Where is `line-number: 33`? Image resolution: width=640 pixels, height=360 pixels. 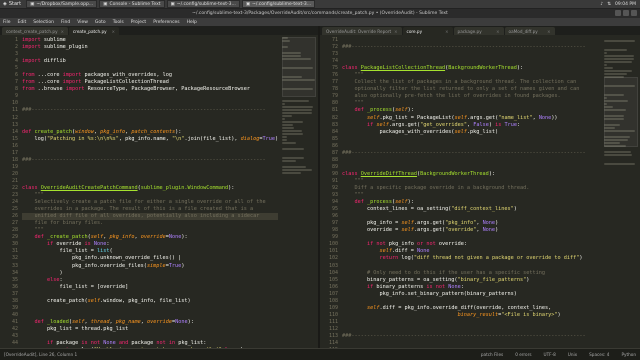 line-number: 33 is located at coordinates (14, 265).